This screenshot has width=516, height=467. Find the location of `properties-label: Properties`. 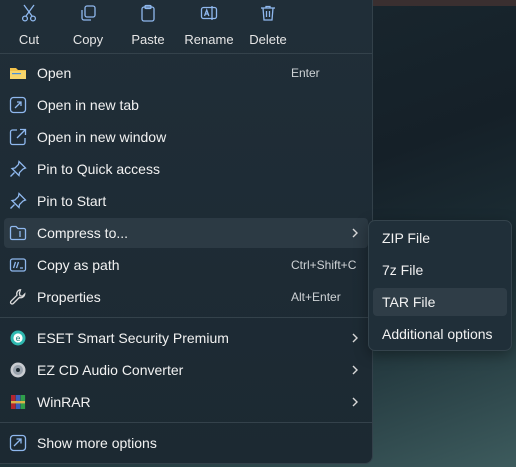

properties-label: Properties is located at coordinates (69, 297).